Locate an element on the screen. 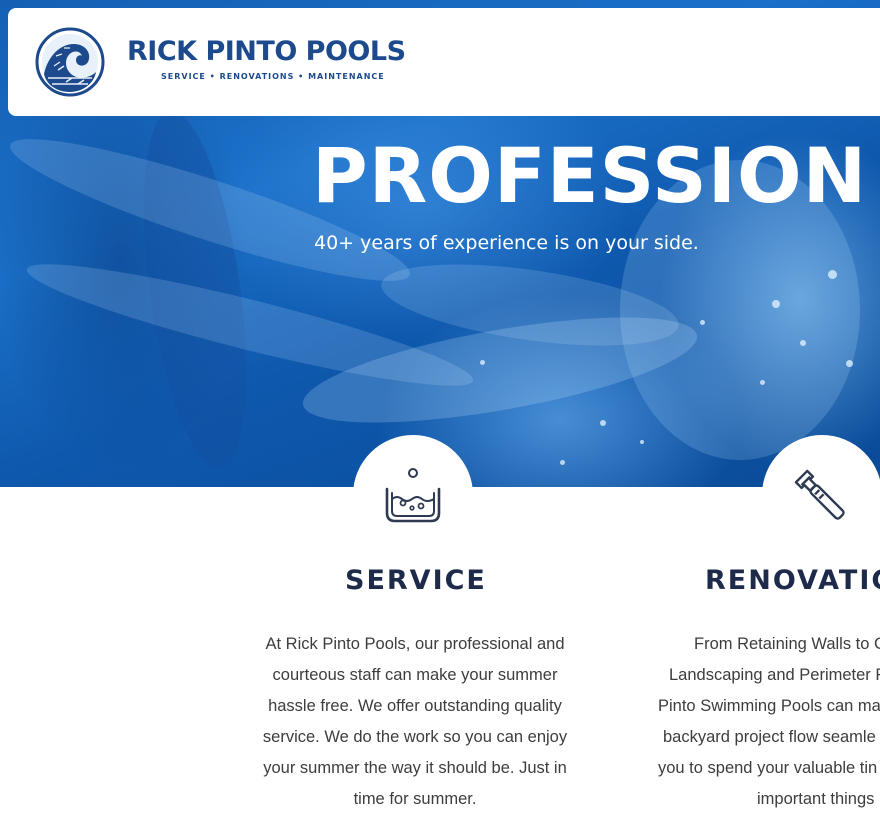  renovations-text-line: From Retaining Walls to C is located at coordinates (787, 644).